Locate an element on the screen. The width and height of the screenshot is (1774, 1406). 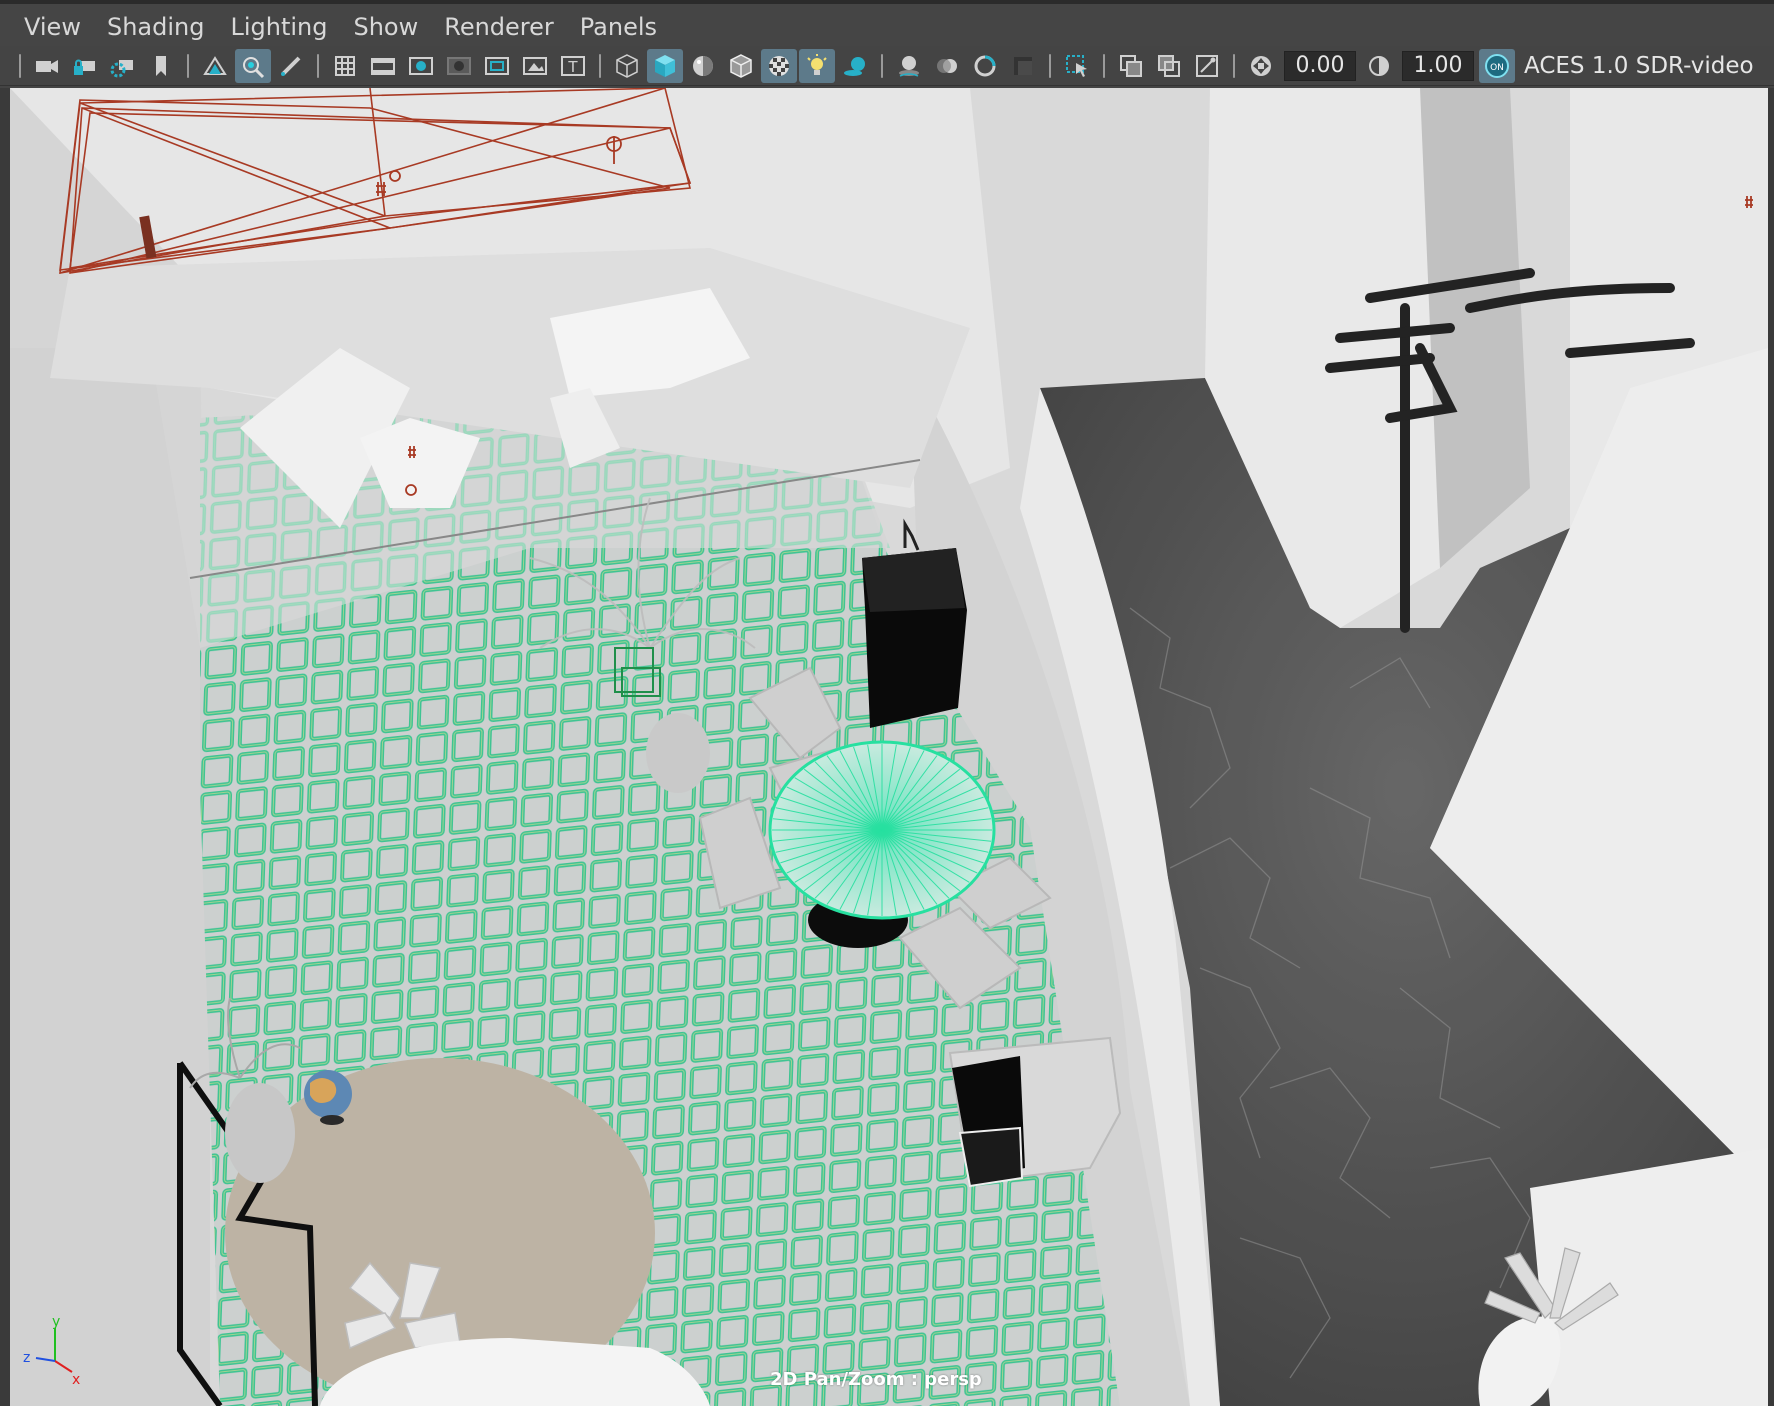
svg-text: T is located at coordinates (572, 67).